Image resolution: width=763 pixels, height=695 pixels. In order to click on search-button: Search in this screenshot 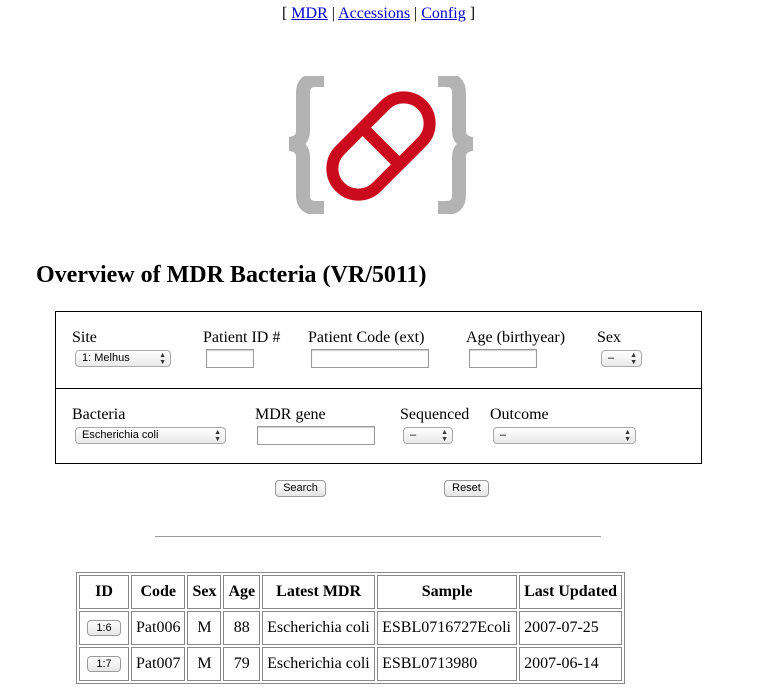, I will do `click(300, 488)`.